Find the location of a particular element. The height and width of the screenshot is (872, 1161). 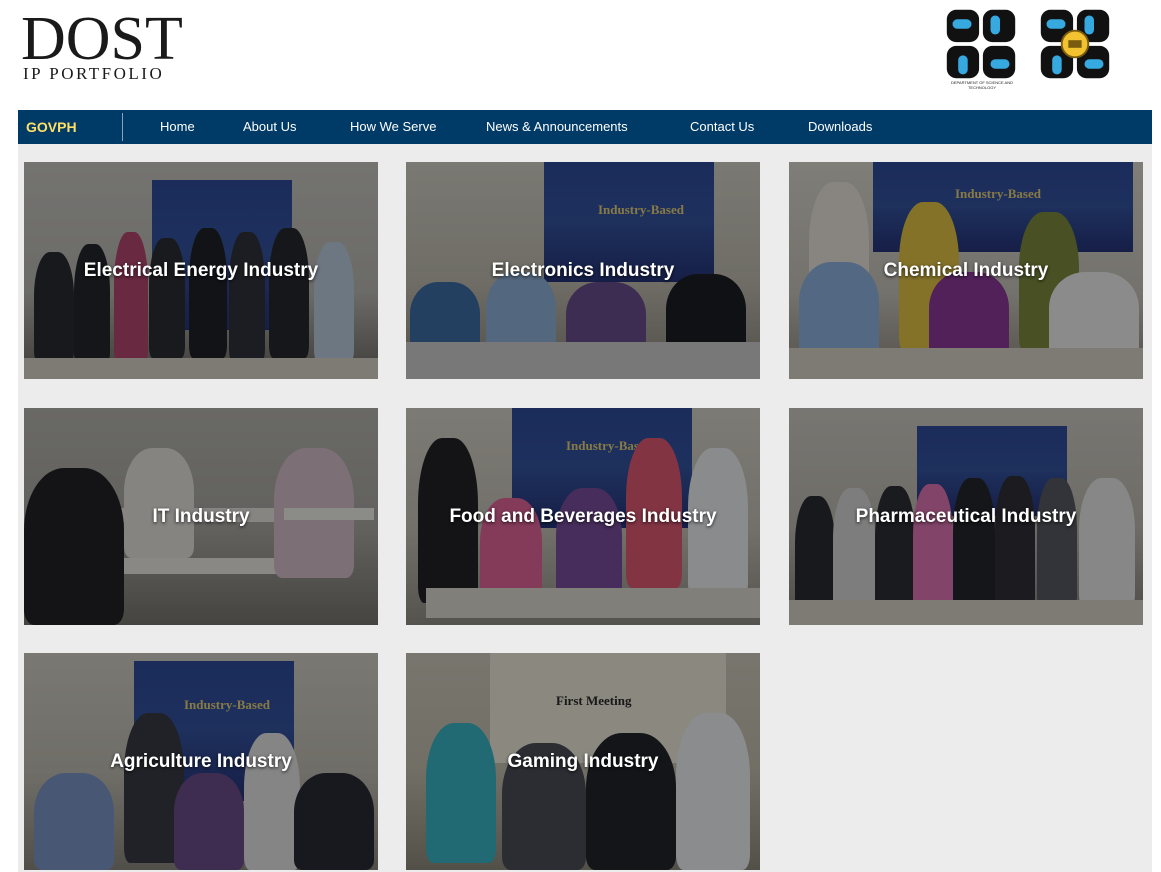

tile-electrical-energy: Electrical Energy Industry is located at coordinates (201, 270).